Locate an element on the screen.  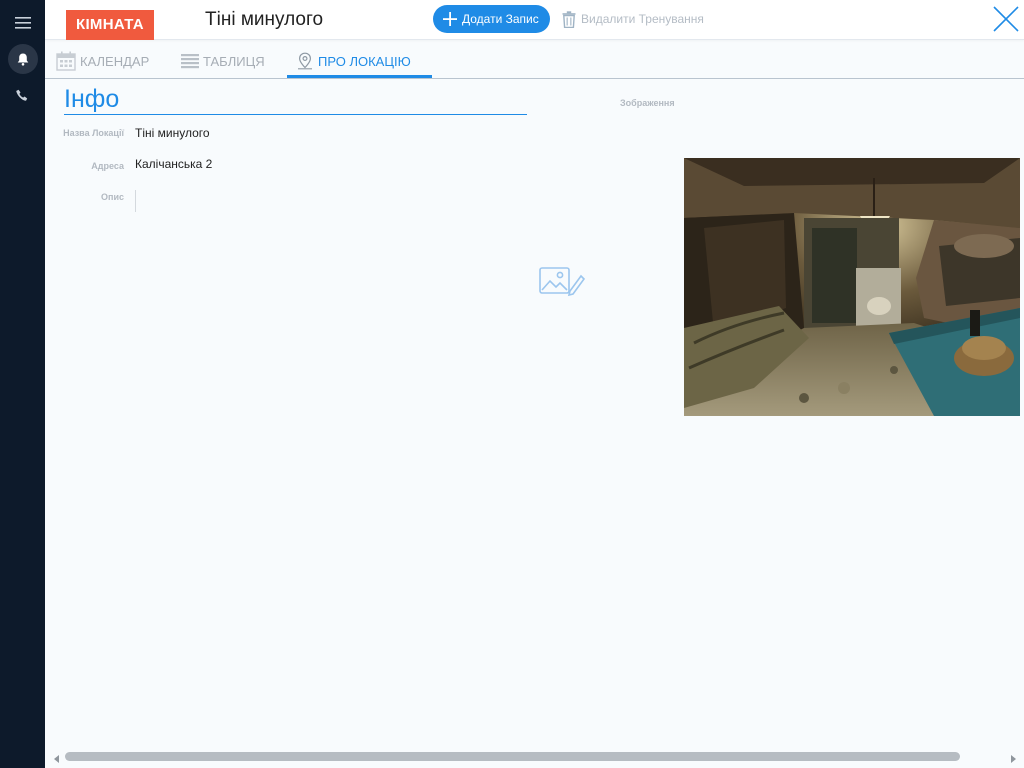
edit-image-button is located at coordinates (562, 282).